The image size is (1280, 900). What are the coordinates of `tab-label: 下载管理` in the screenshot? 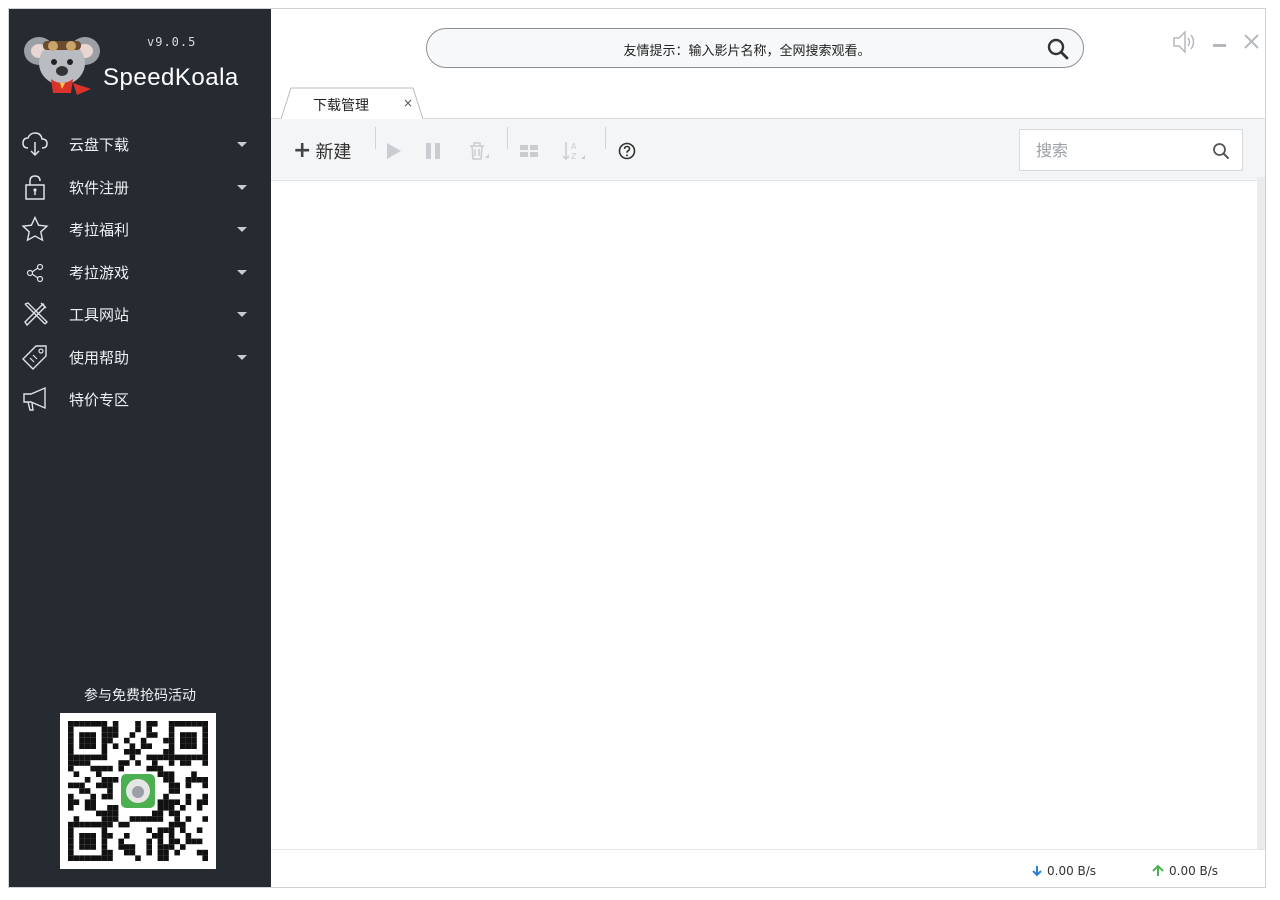 It's located at (341, 106).